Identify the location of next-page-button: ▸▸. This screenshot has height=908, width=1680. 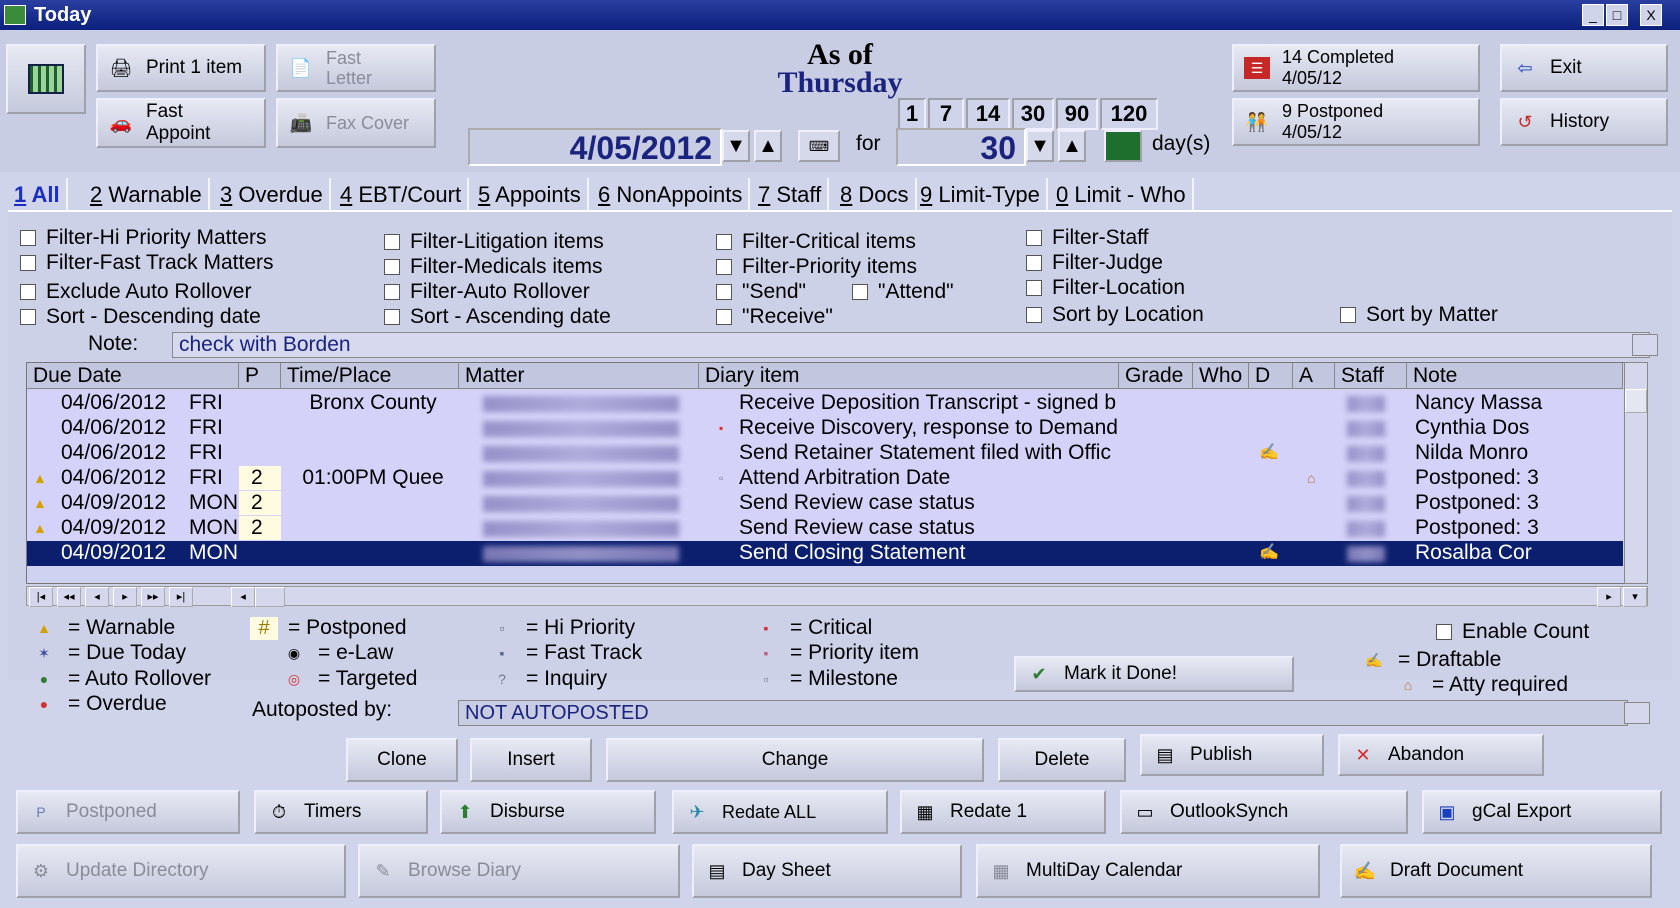
(153, 597).